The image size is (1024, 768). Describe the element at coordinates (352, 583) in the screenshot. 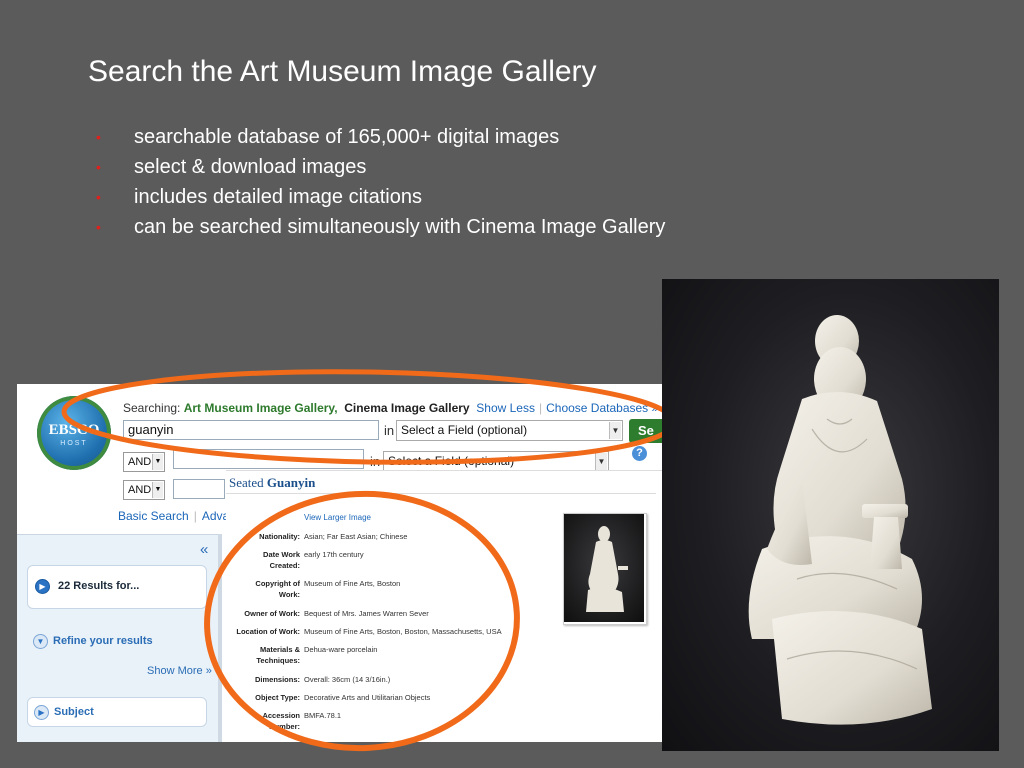

I see `detail-value: Museum of Fine Arts, Boston` at that location.